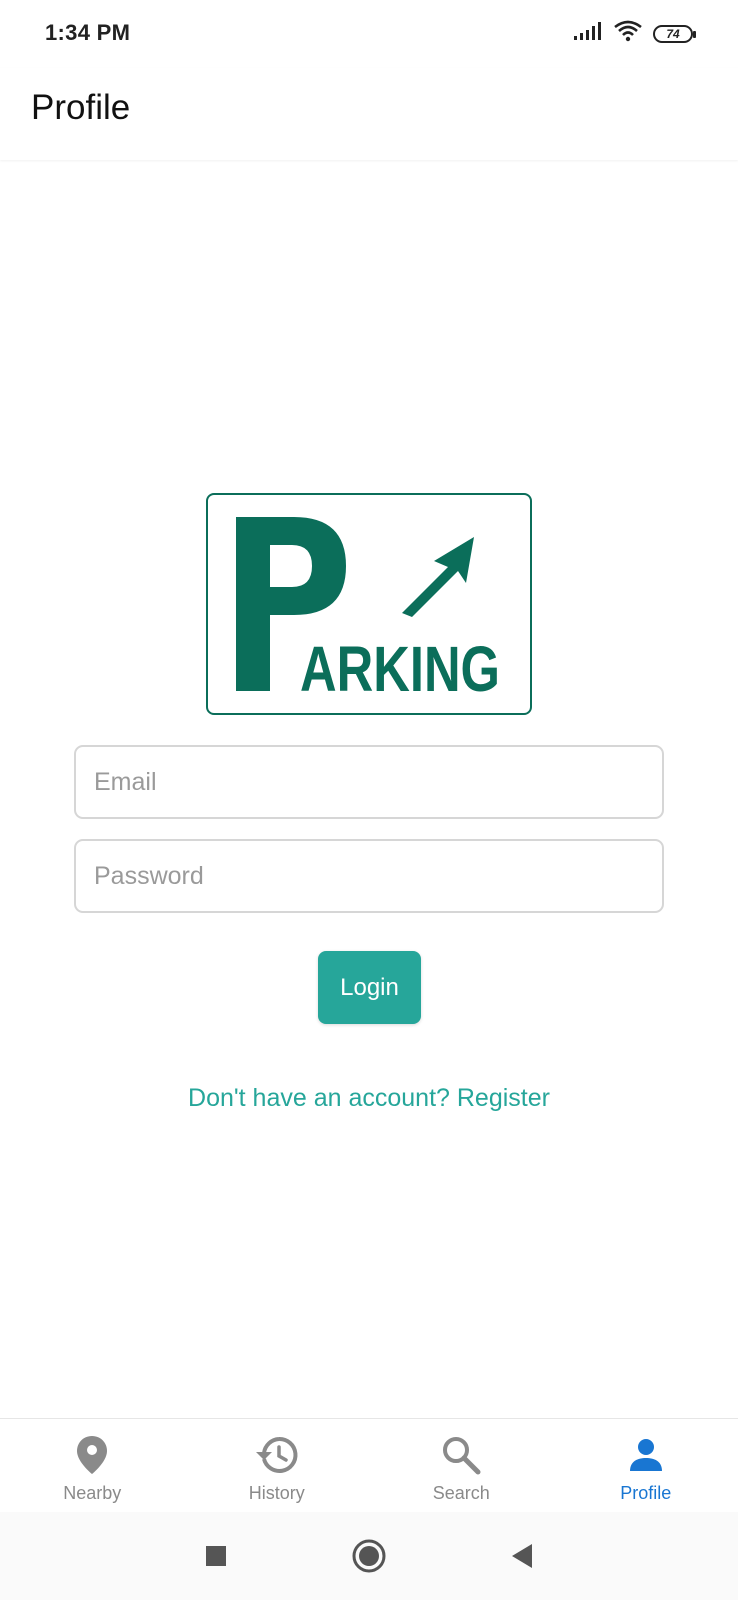  I want to click on nav-label-search: Search, so click(461, 1493).